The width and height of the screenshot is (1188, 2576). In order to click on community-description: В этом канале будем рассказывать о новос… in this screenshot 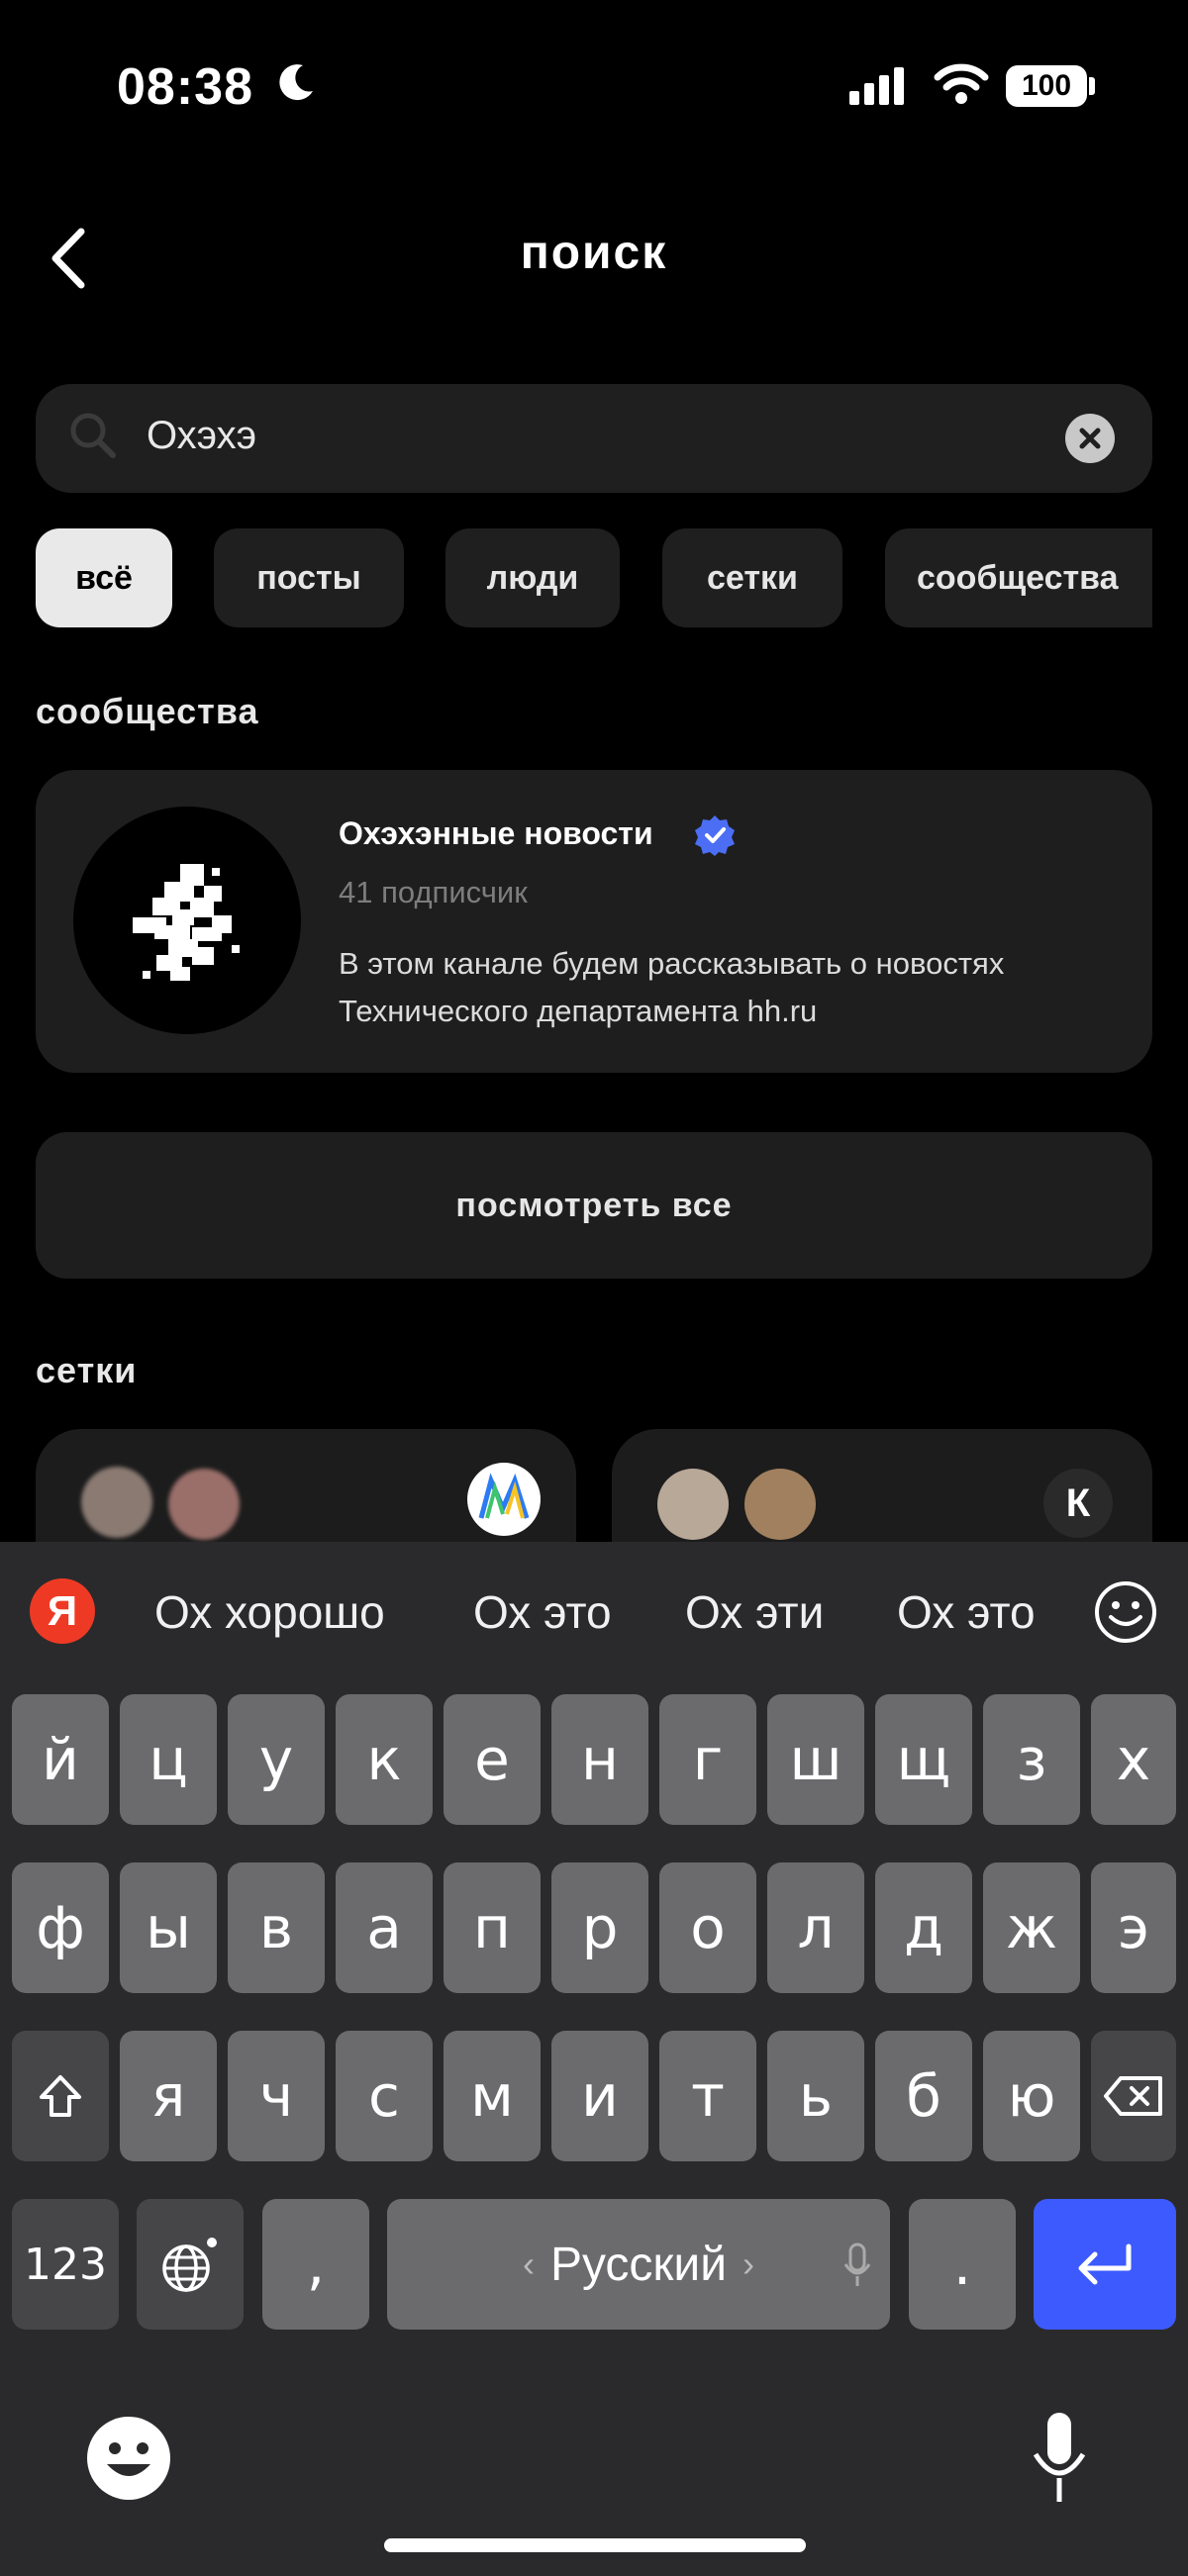, I will do `click(672, 987)`.